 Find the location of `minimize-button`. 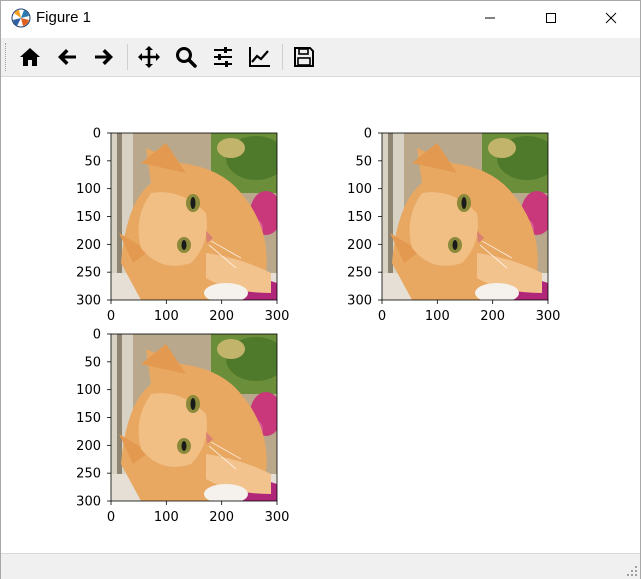

minimize-button is located at coordinates (490, 18).